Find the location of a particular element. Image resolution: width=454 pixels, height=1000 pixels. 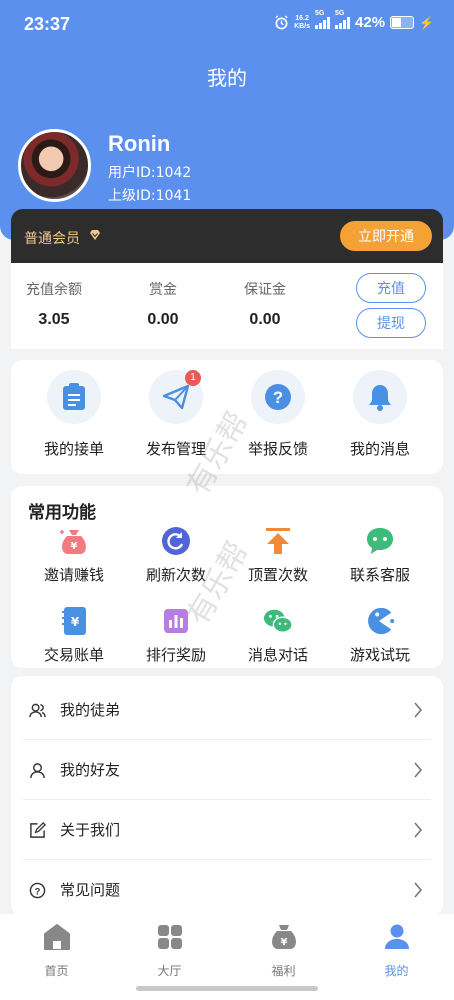

chat-bubble-icon is located at coordinates (380, 541).